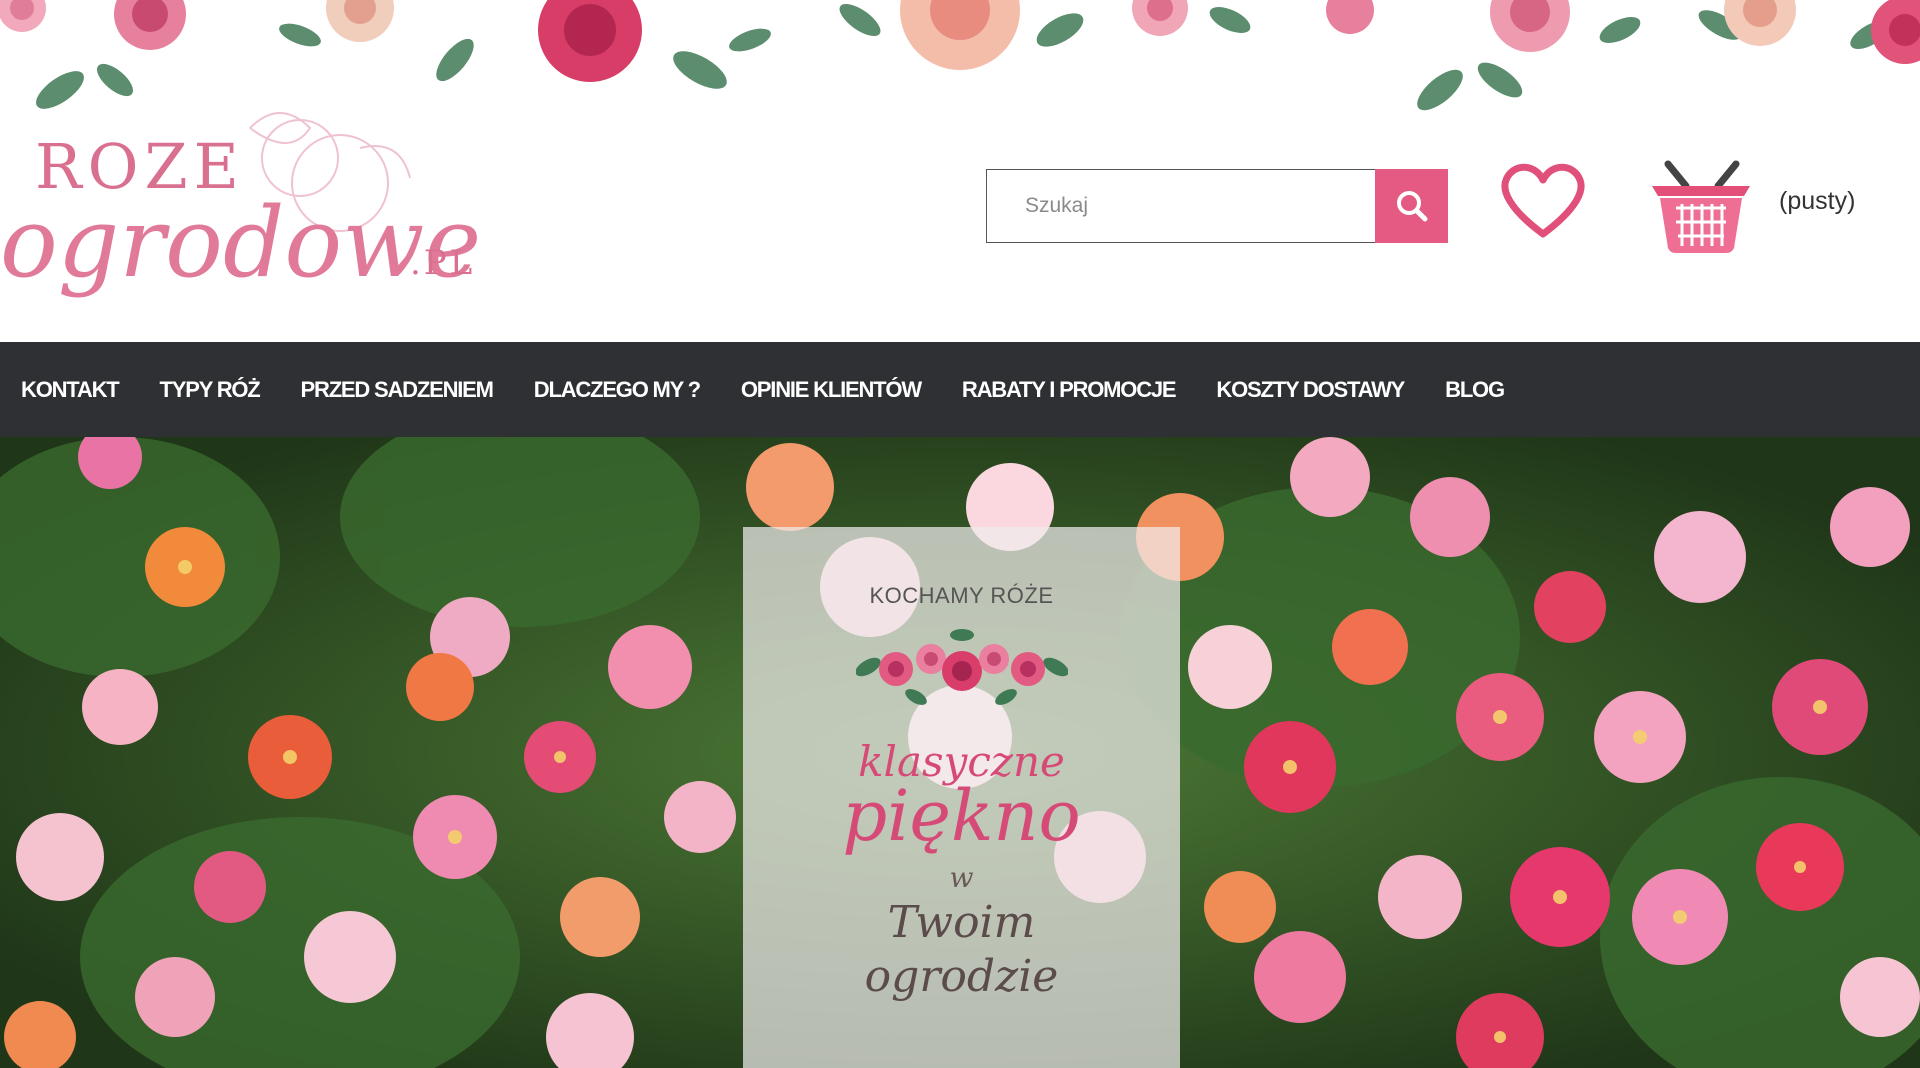 The width and height of the screenshot is (1920, 1068). I want to click on nav-item-typy-roz: TYPY RÓŻ, so click(210, 390).